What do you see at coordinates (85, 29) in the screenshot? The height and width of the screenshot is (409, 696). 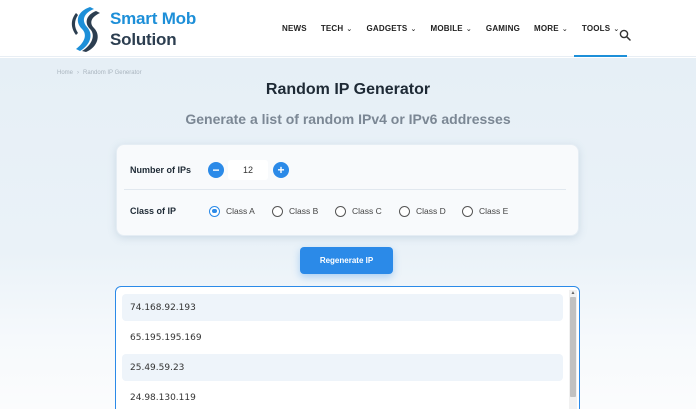 I see `logo-mark-icon` at bounding box center [85, 29].